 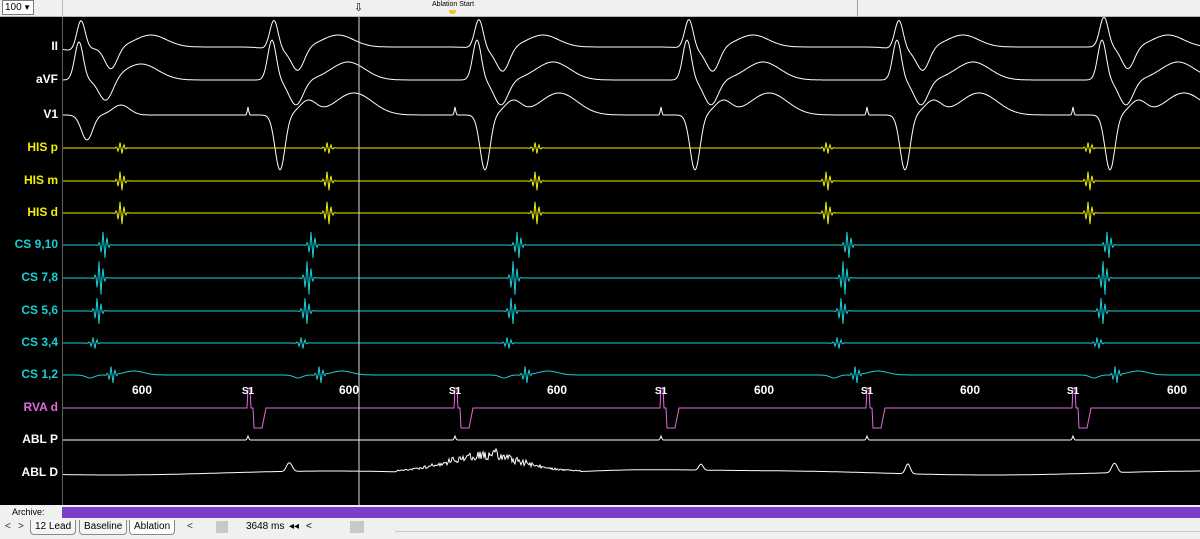 What do you see at coordinates (631, 44) in the screenshot?
I see `trace-ii` at bounding box center [631, 44].